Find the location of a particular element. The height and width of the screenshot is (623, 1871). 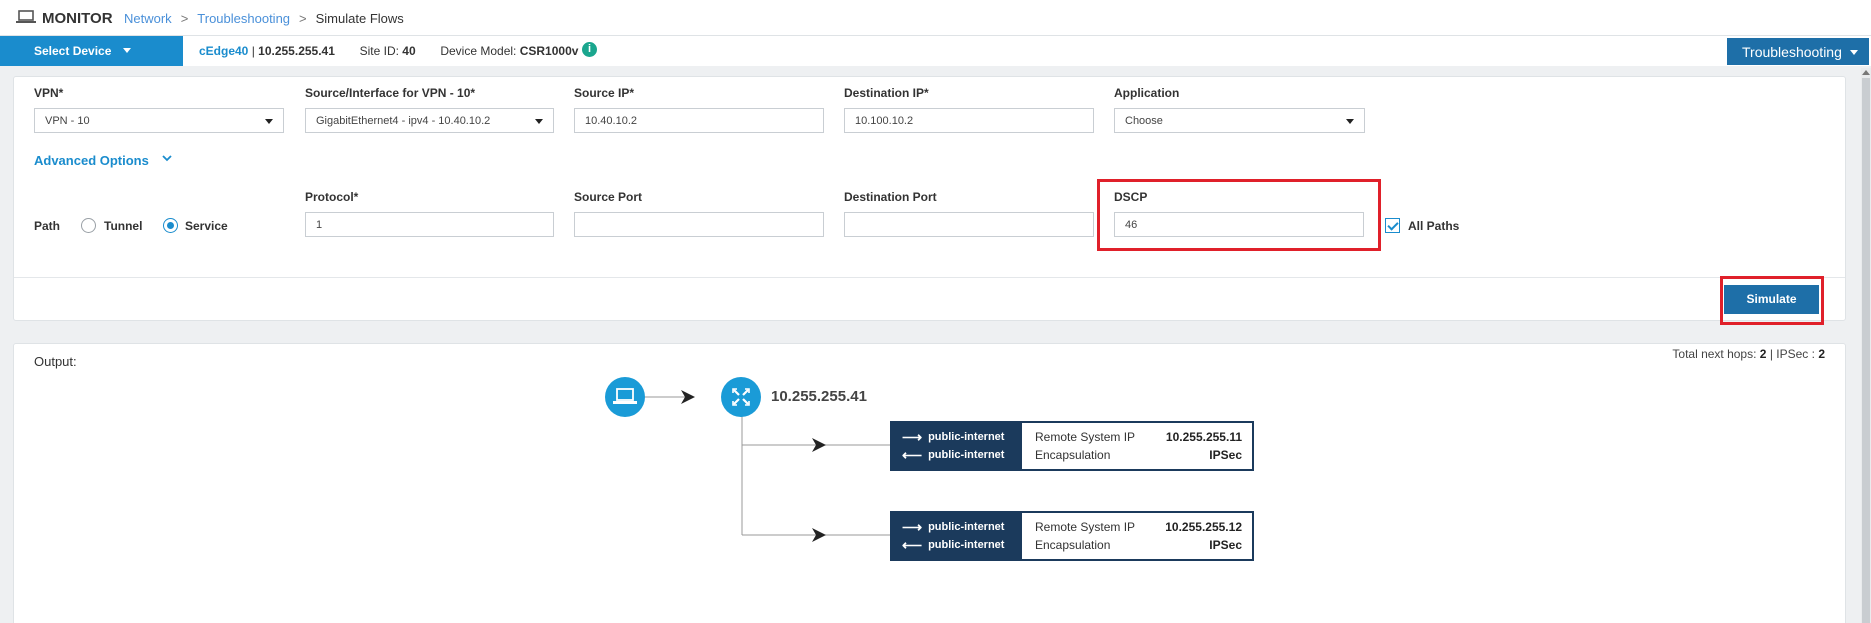

source-port-input is located at coordinates (699, 224).